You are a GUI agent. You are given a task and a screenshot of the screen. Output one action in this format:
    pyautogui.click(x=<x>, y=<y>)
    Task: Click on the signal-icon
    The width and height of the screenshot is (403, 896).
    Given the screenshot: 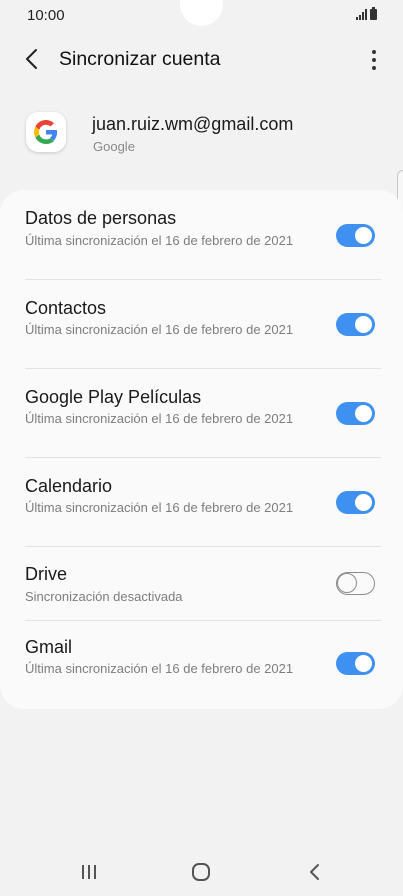 What is the action you would take?
    pyautogui.click(x=361, y=14)
    